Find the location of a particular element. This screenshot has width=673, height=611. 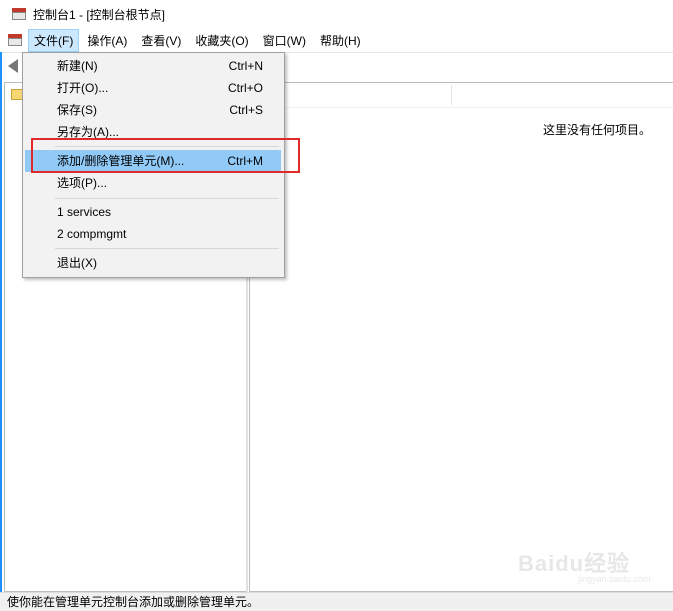

title-bar: 控制台1 - [控制台根节点] is located at coordinates (336, 14).